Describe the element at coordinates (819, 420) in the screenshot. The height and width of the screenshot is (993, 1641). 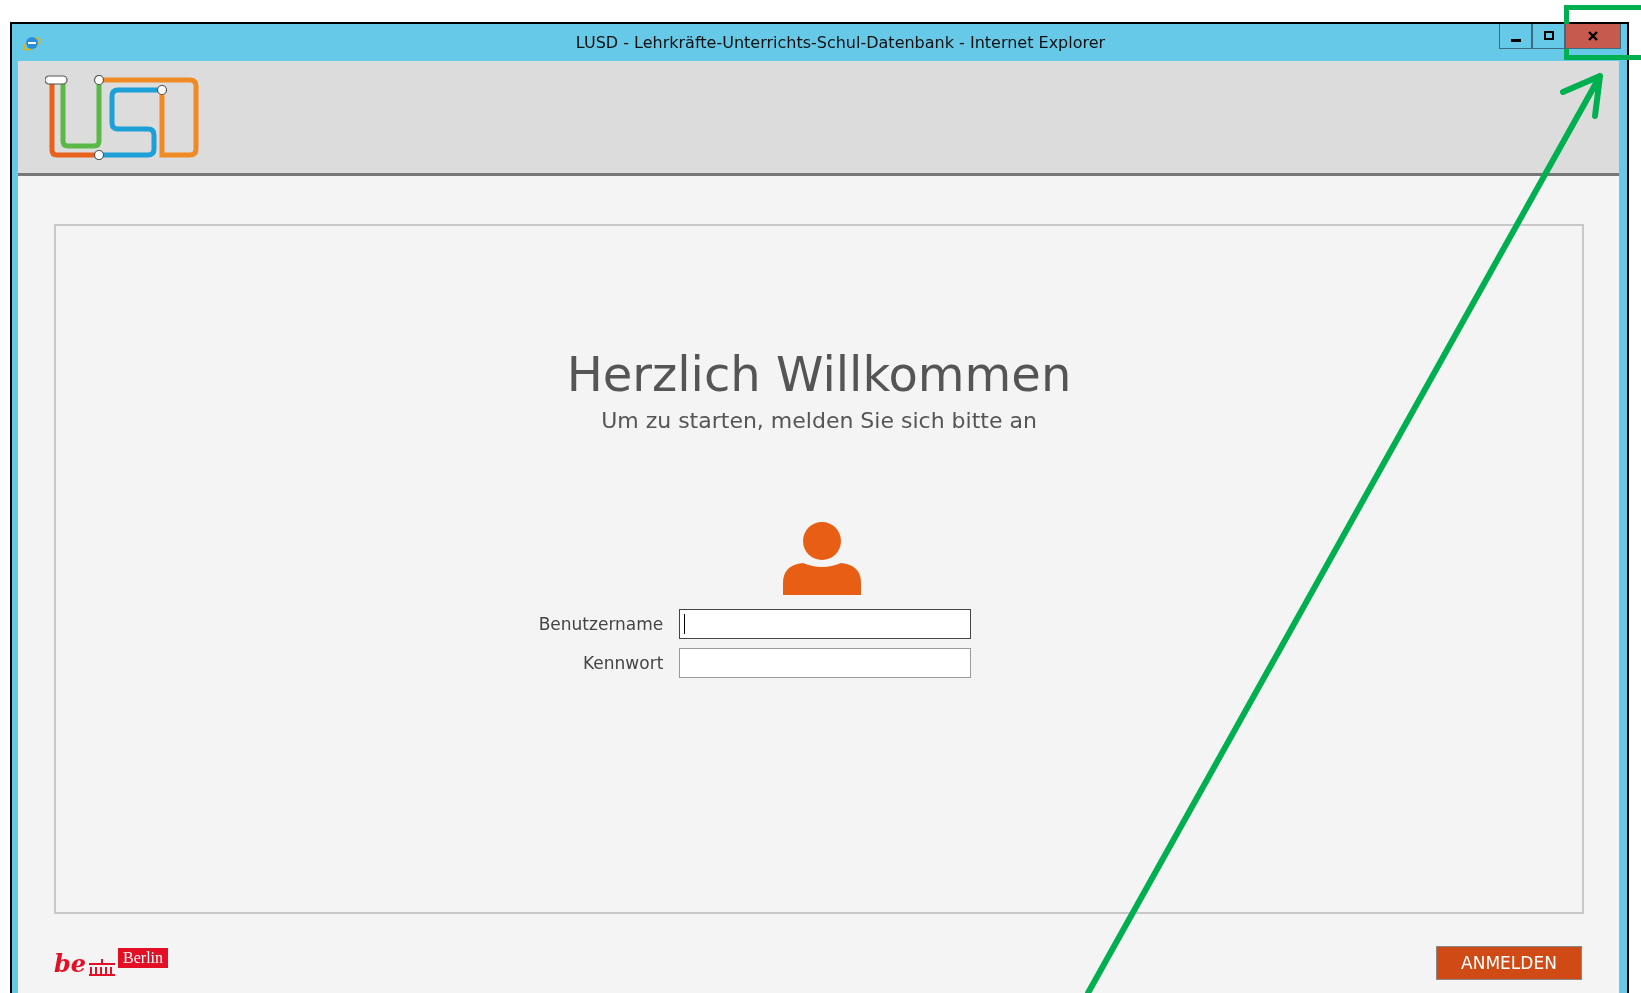
I see `login-instruction: Um zu starten, melden Sie sich bitte an` at that location.